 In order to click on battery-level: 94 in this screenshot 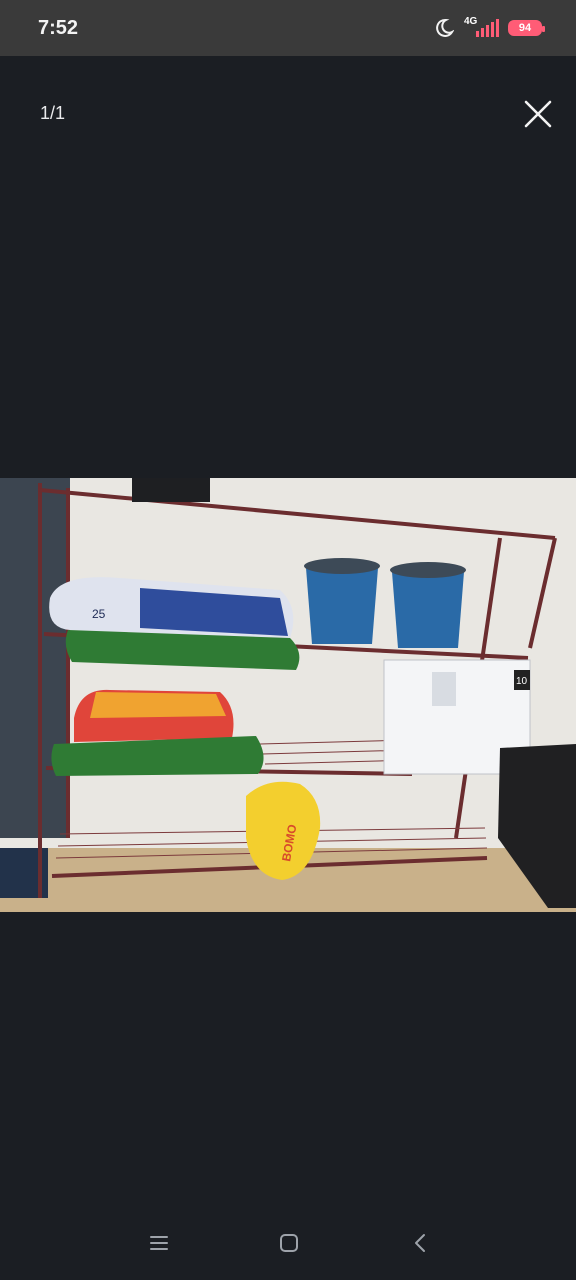, I will do `click(525, 28)`.